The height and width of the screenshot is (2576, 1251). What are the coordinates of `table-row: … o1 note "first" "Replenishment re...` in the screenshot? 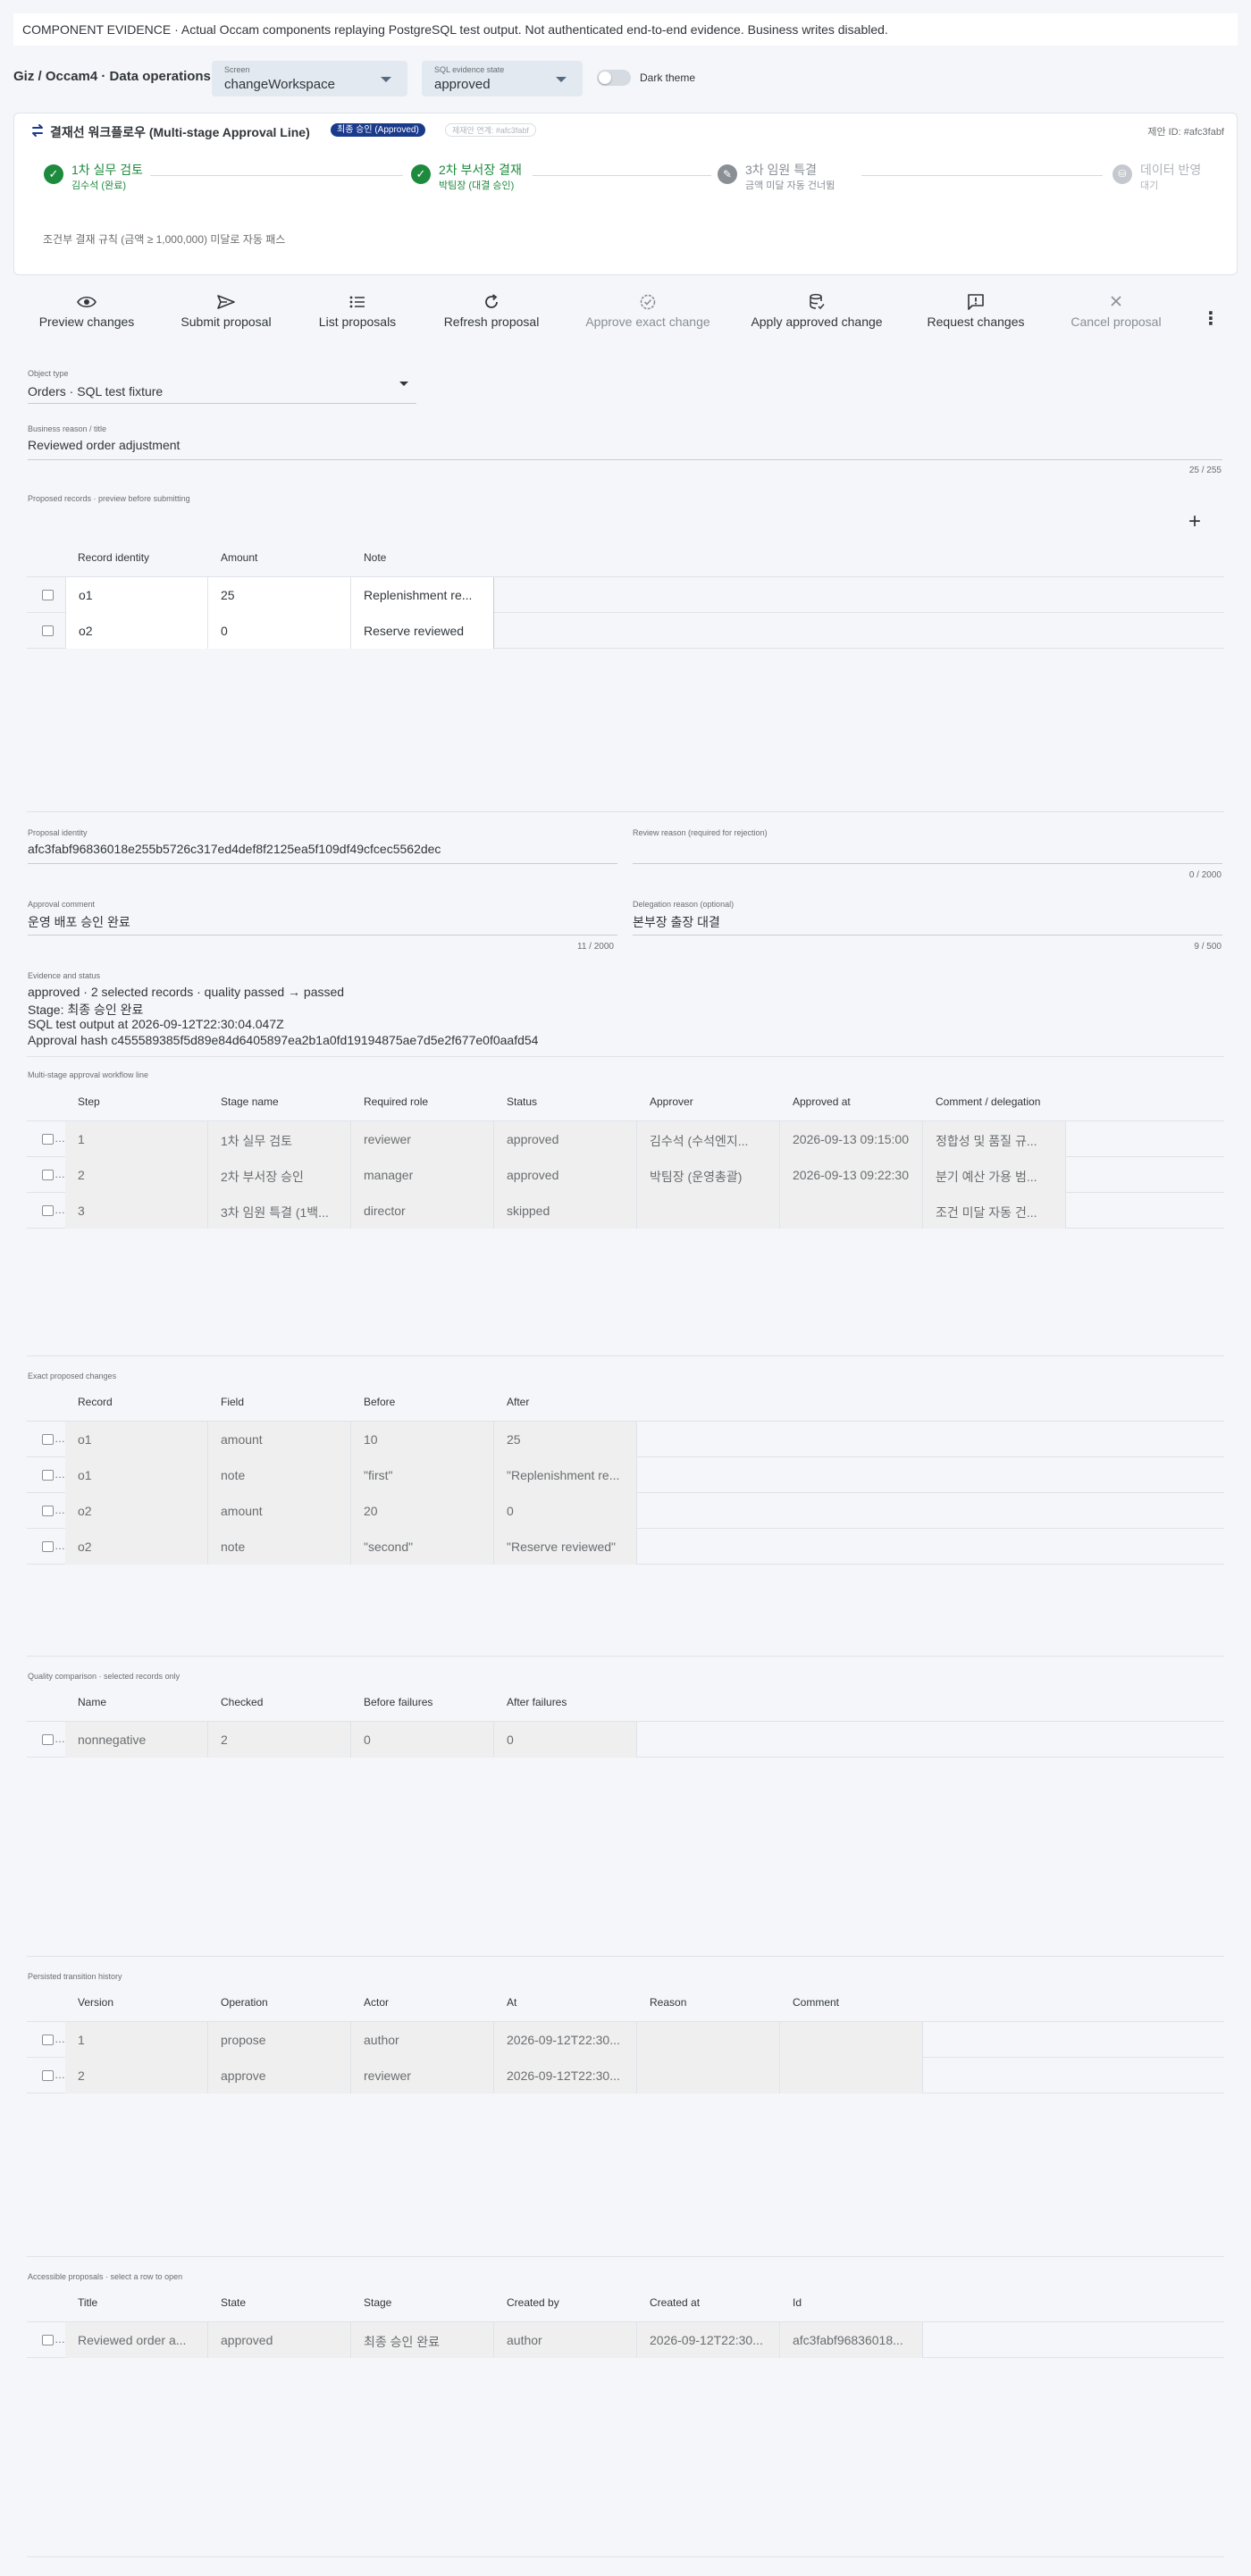 It's located at (625, 1475).